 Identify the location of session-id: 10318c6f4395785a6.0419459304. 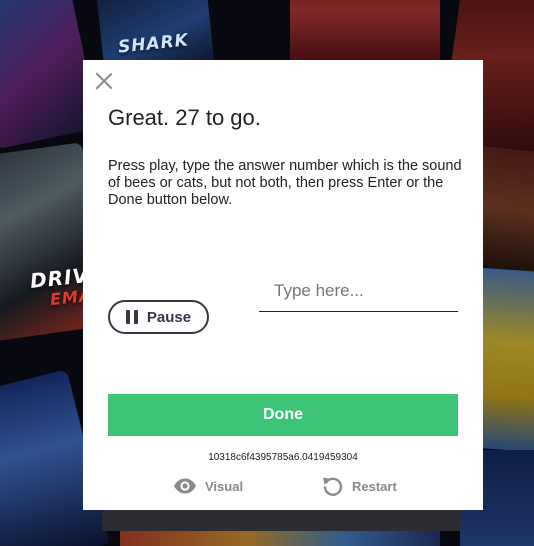
(283, 457).